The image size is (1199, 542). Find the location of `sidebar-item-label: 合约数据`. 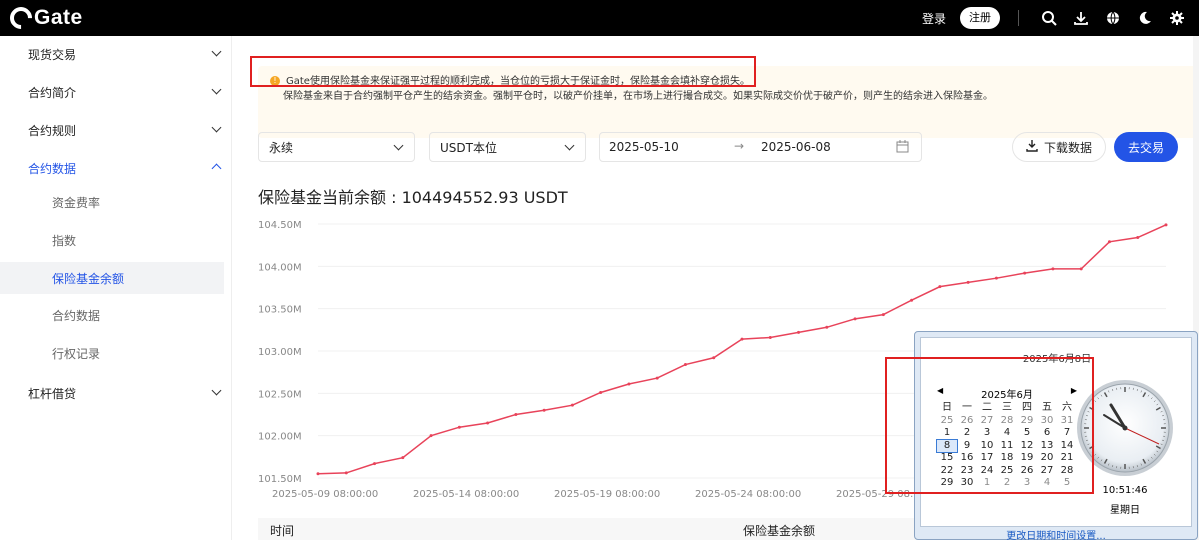

sidebar-item-label: 合约数据 is located at coordinates (52, 168).